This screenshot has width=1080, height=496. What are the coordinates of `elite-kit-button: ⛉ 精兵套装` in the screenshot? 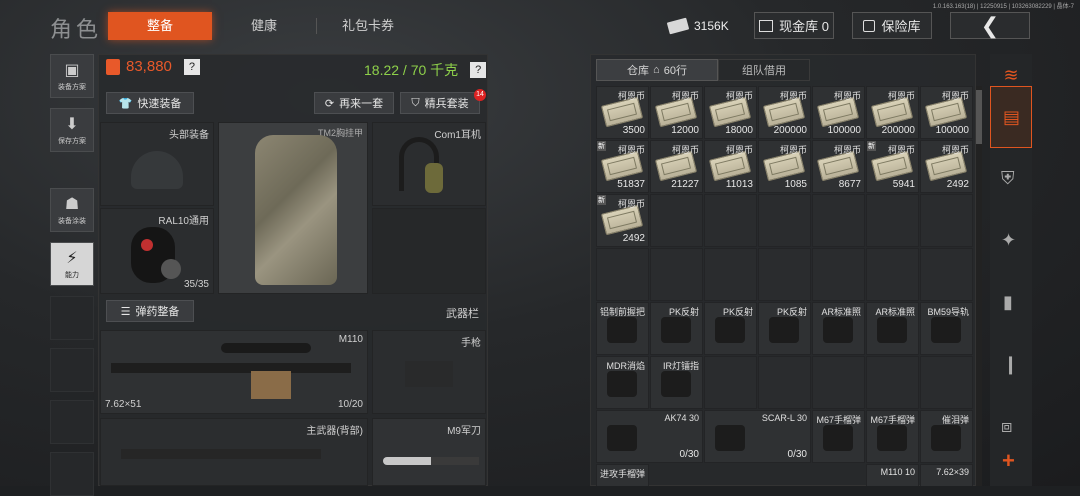 It's located at (440, 103).